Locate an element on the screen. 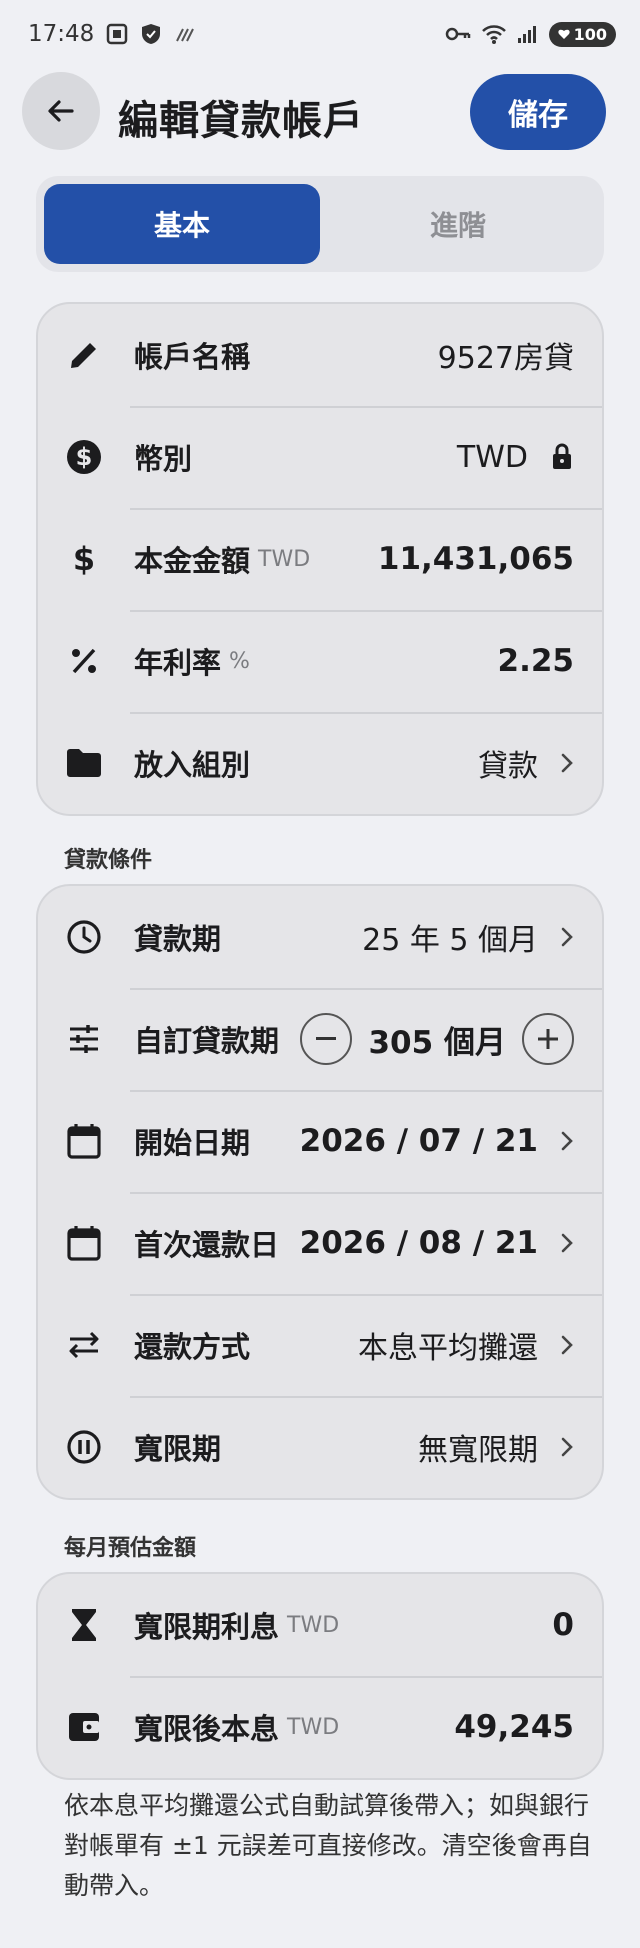  grace-interest-row: 寬限期利息 TWD 0 is located at coordinates (320, 1625).